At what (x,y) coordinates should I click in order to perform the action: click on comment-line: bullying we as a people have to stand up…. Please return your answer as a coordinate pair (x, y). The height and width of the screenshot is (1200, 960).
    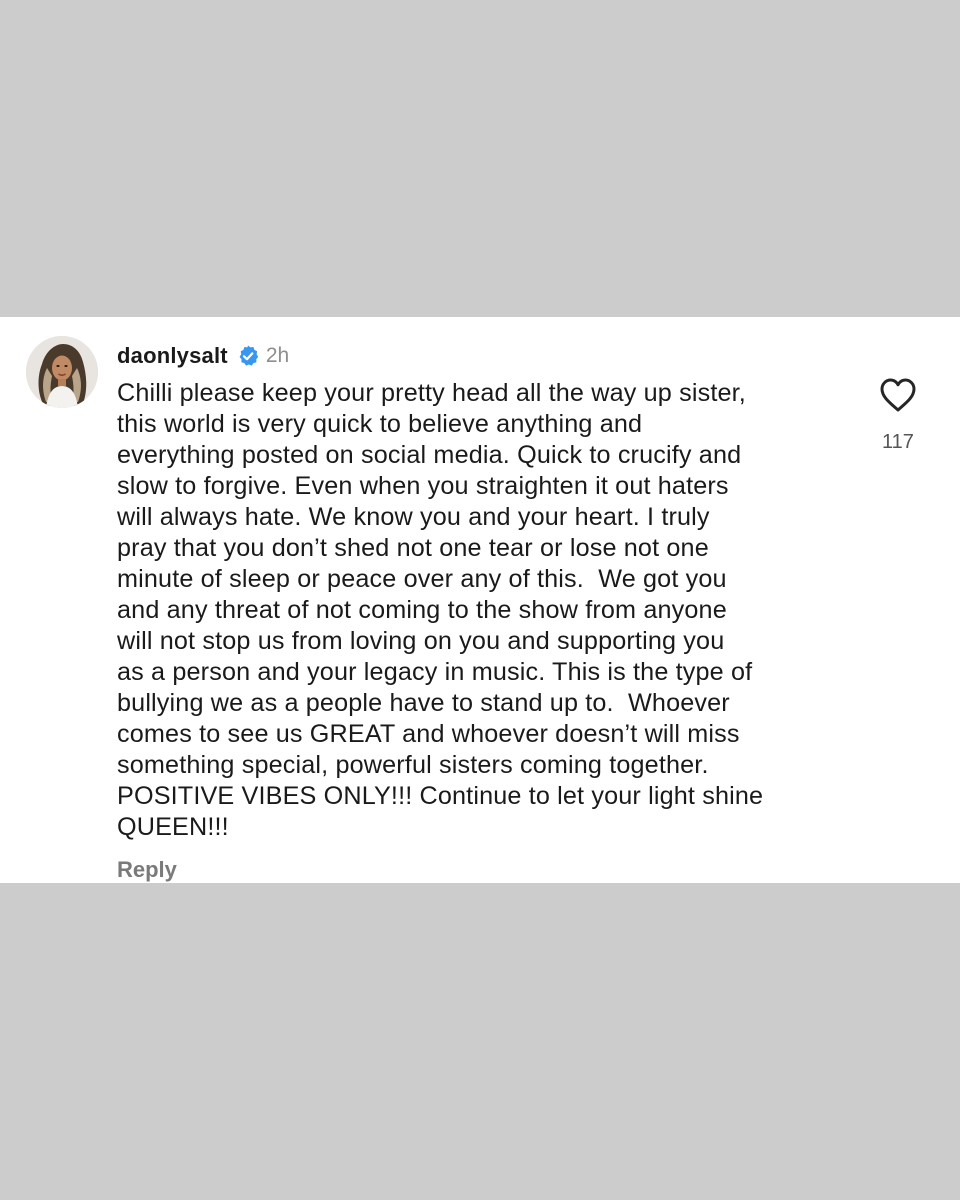
    Looking at the image, I should click on (423, 703).